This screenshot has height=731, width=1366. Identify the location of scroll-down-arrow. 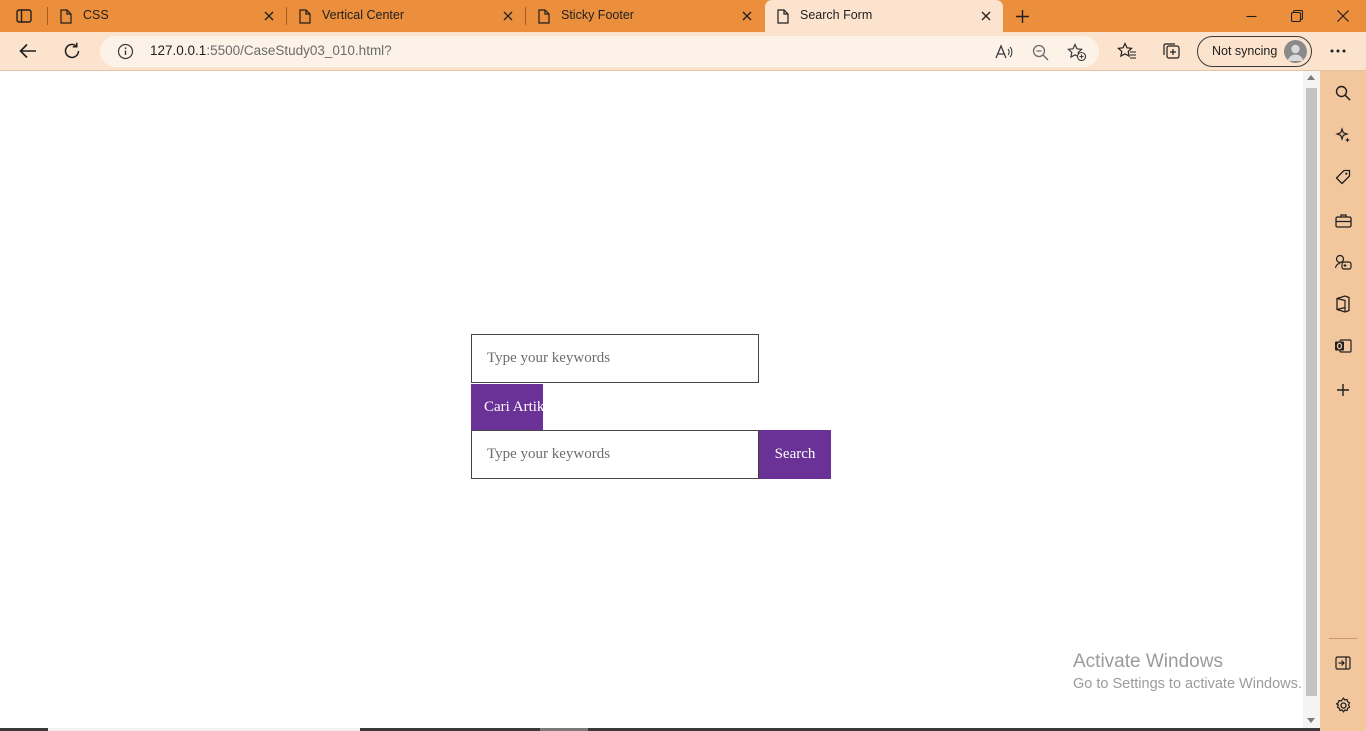
(1311, 720).